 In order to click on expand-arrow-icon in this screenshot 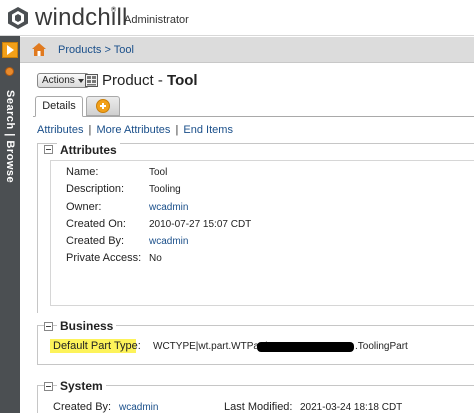, I will do `click(10, 50)`.